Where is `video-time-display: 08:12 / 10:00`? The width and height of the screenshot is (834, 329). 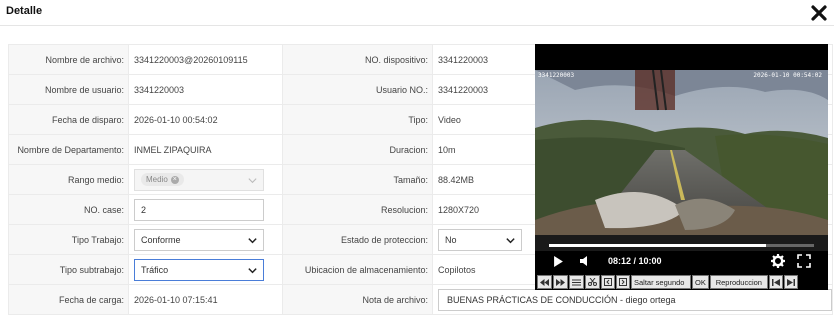
video-time-display: 08:12 / 10:00 is located at coordinates (635, 261).